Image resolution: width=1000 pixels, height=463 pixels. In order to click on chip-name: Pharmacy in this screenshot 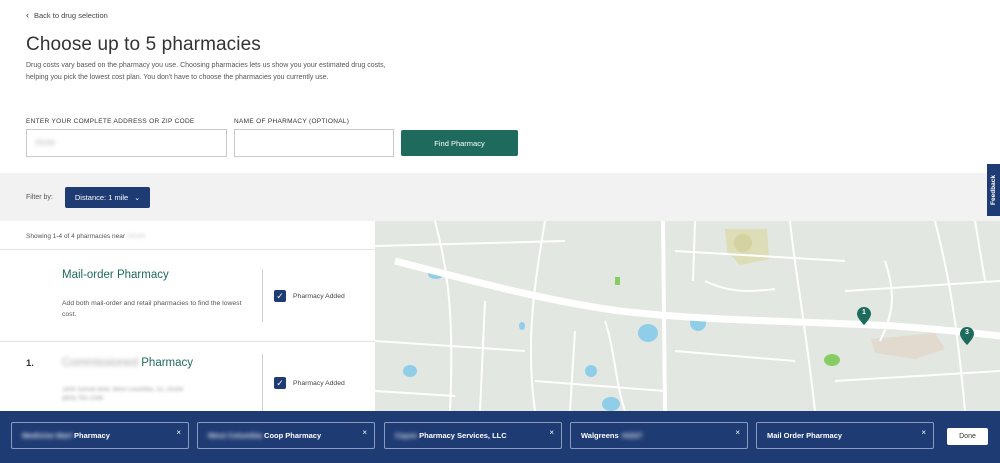, I will do `click(92, 435)`.